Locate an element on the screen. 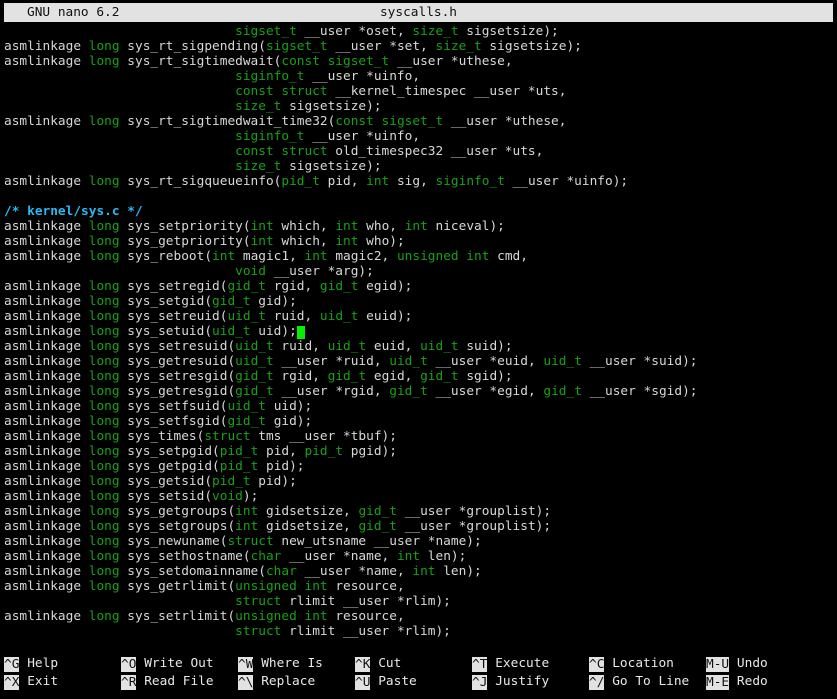 This screenshot has height=699, width=837. code-line is located at coordinates (420, 196).